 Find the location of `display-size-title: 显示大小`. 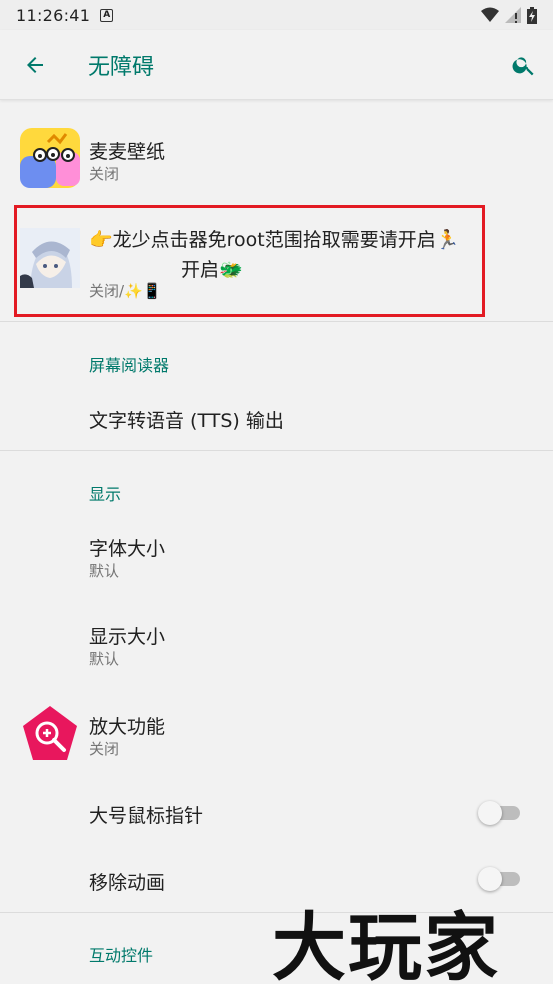

display-size-title: 显示大小 is located at coordinates (127, 637).